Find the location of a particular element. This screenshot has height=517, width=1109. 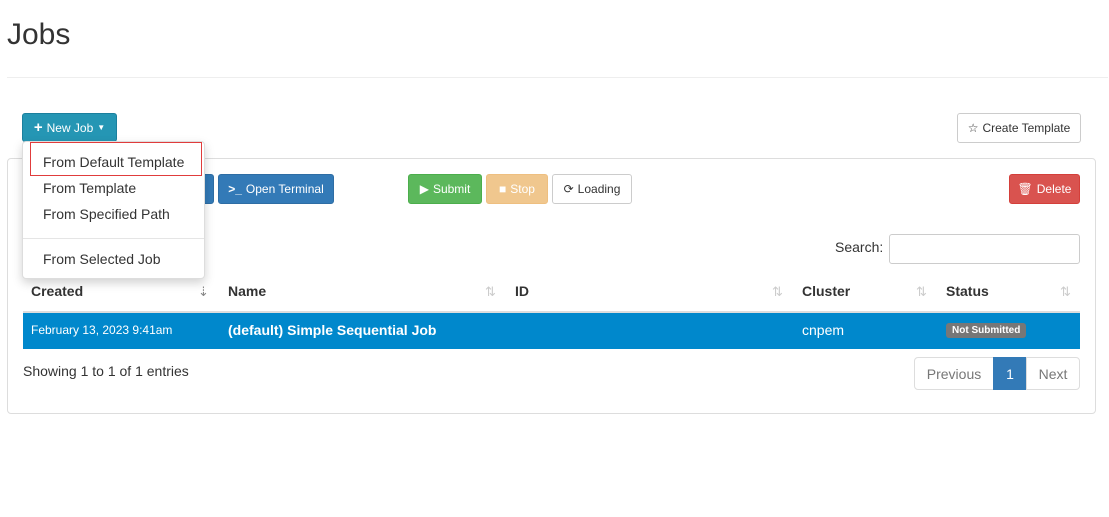

submit-button: ▶ Submit is located at coordinates (445, 189).